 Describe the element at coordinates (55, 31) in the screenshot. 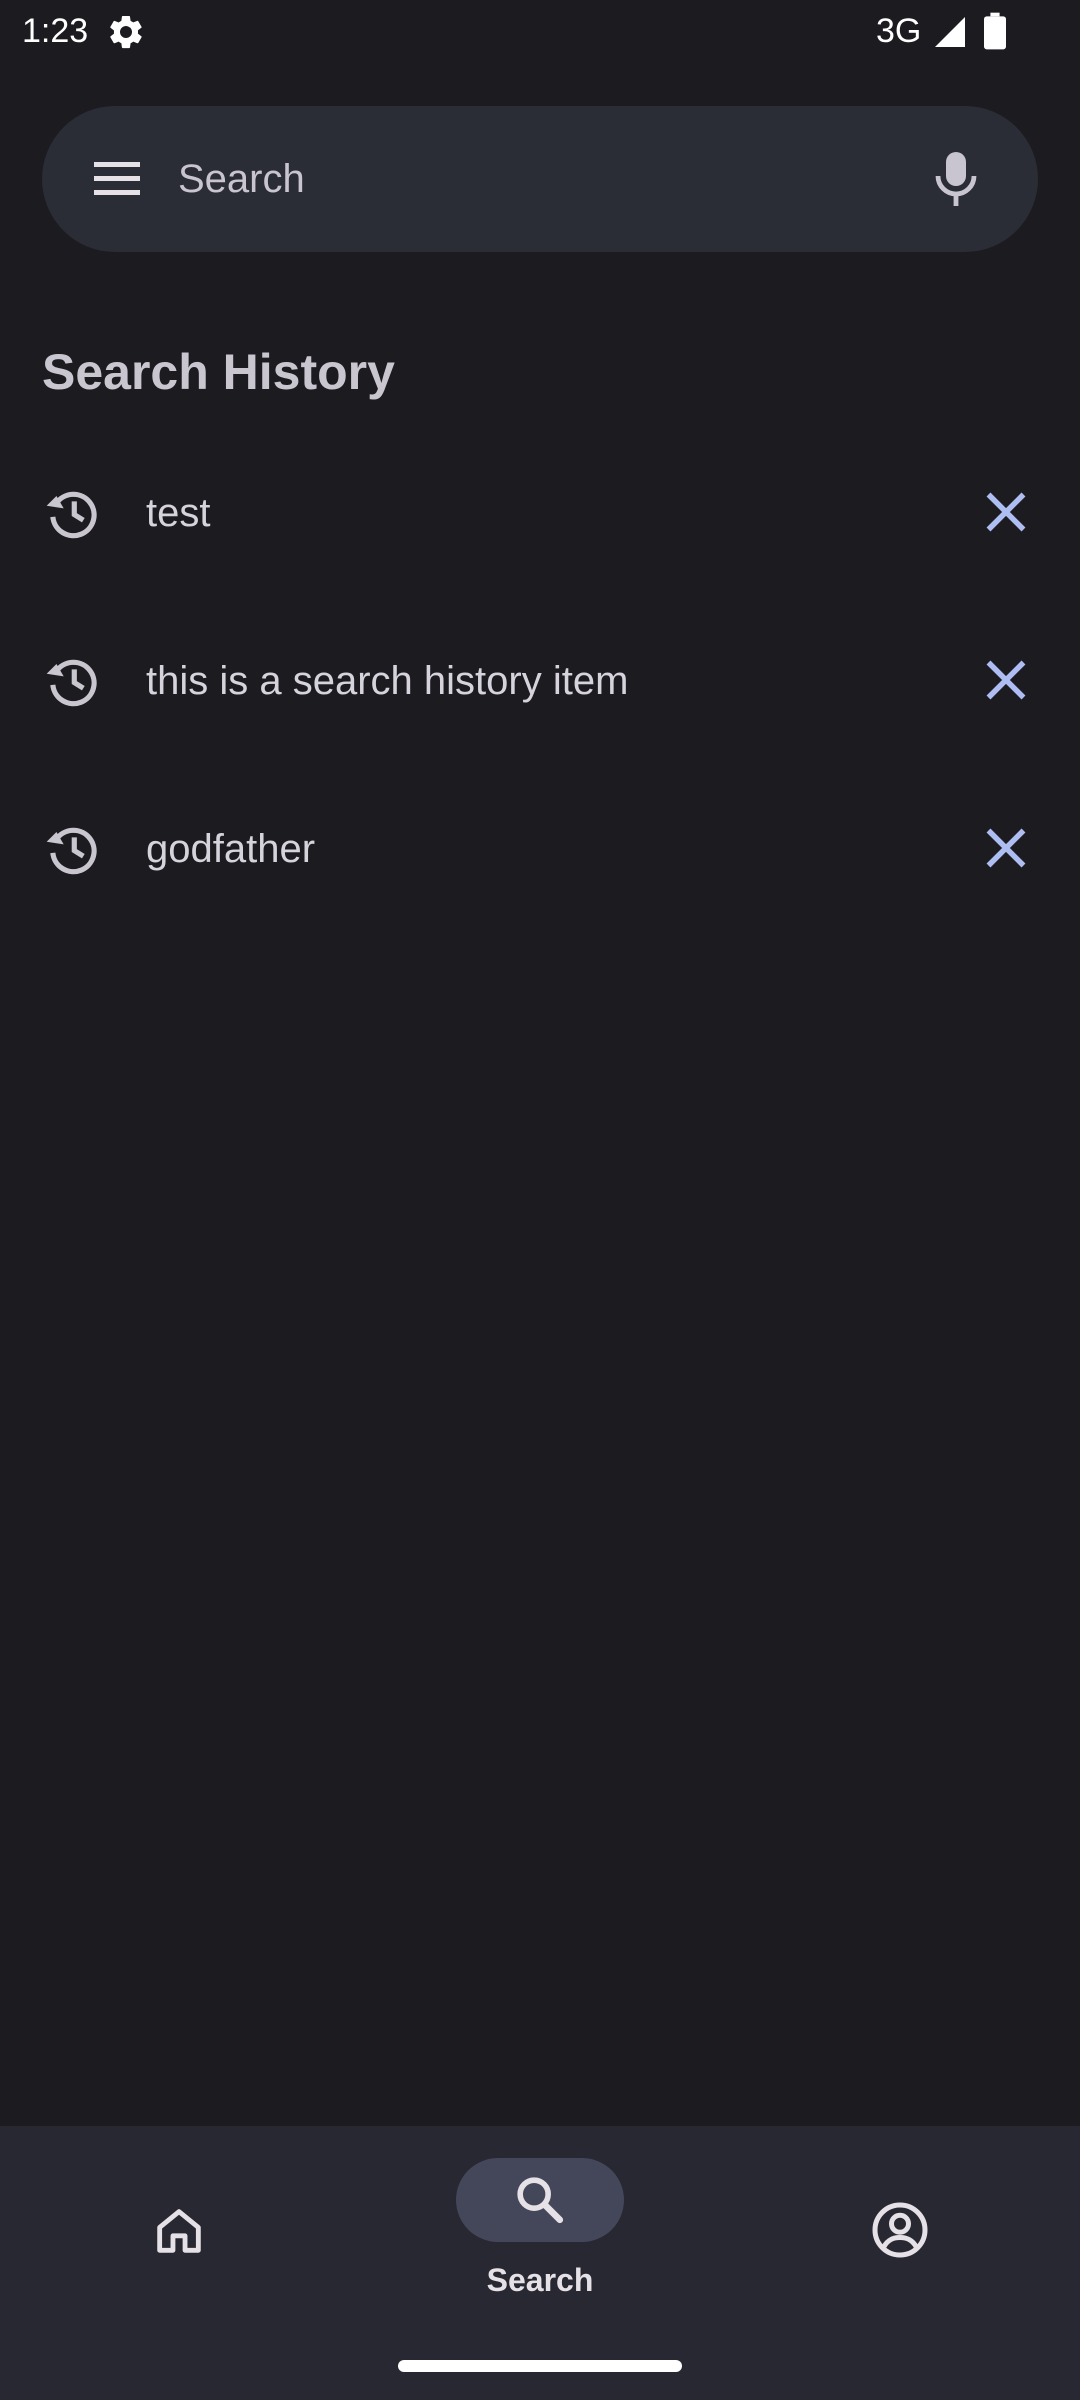

I see `status-time: 1:23` at that location.